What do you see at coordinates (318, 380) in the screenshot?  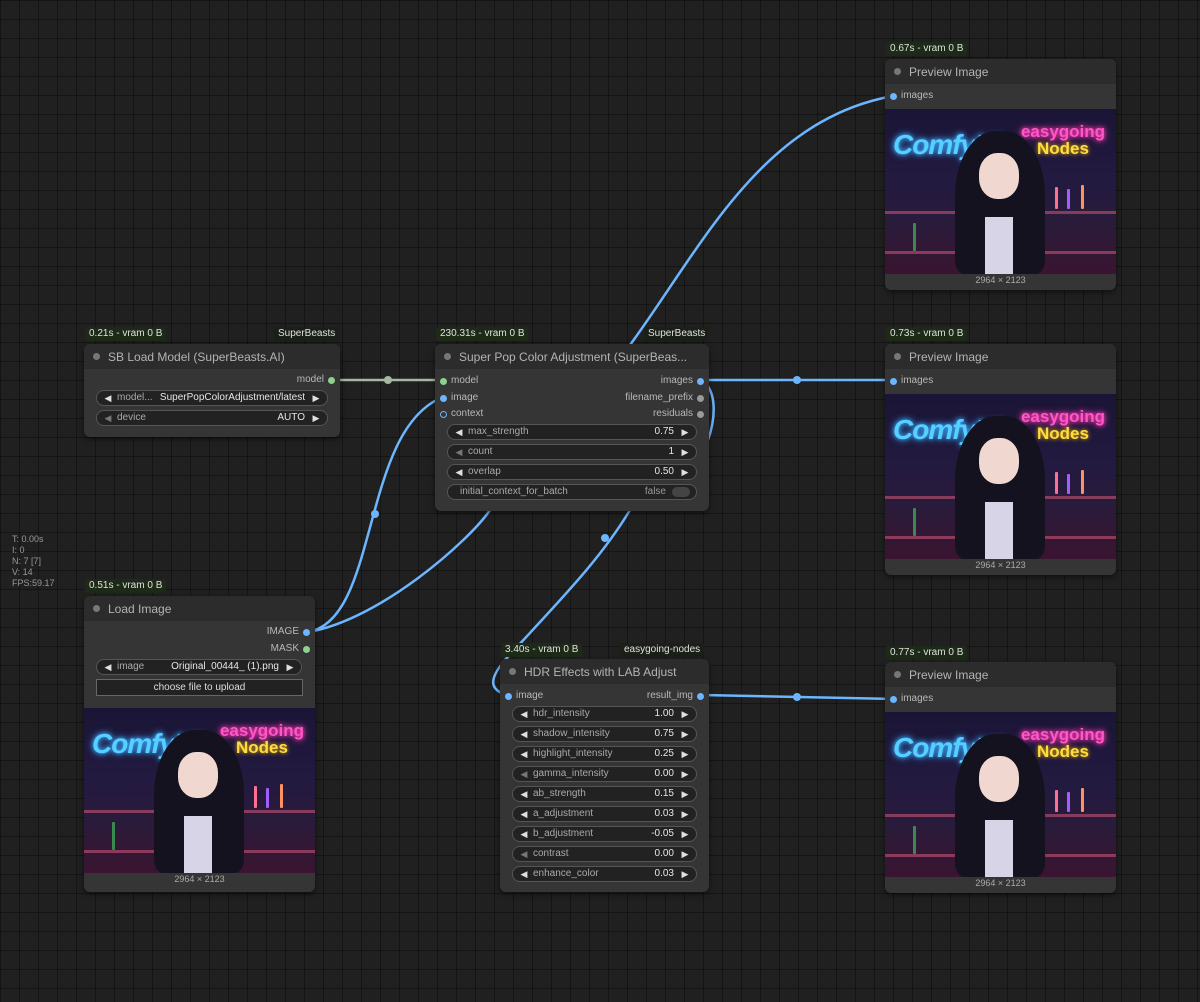 I see `output-slot-model: model` at bounding box center [318, 380].